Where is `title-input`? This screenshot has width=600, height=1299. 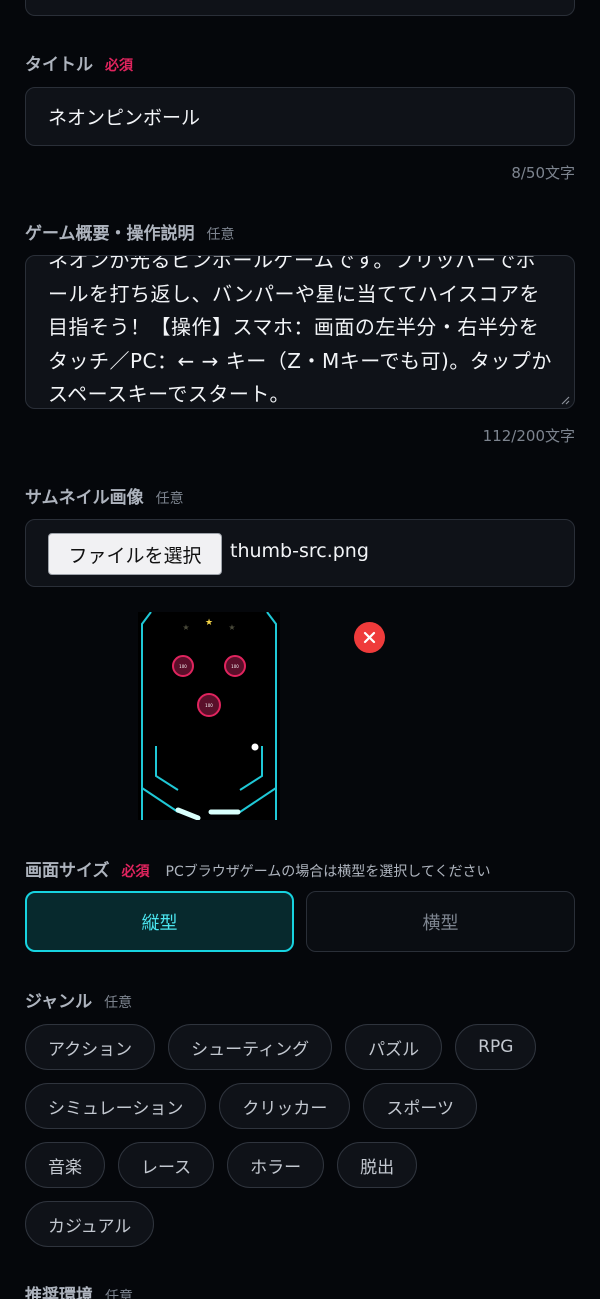
title-input is located at coordinates (300, 116).